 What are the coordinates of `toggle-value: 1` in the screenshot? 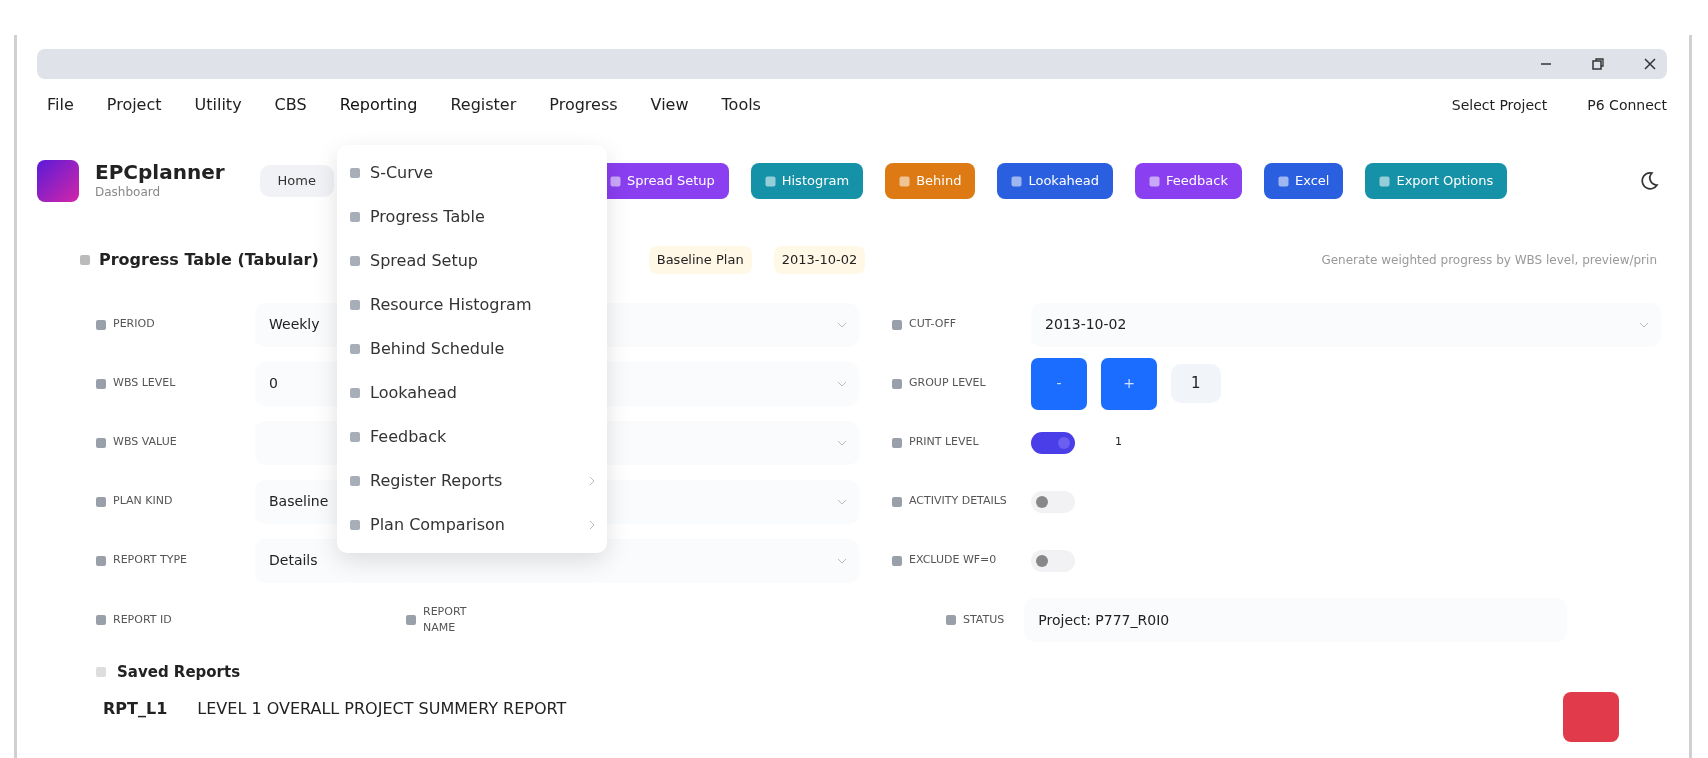 It's located at (1118, 442).